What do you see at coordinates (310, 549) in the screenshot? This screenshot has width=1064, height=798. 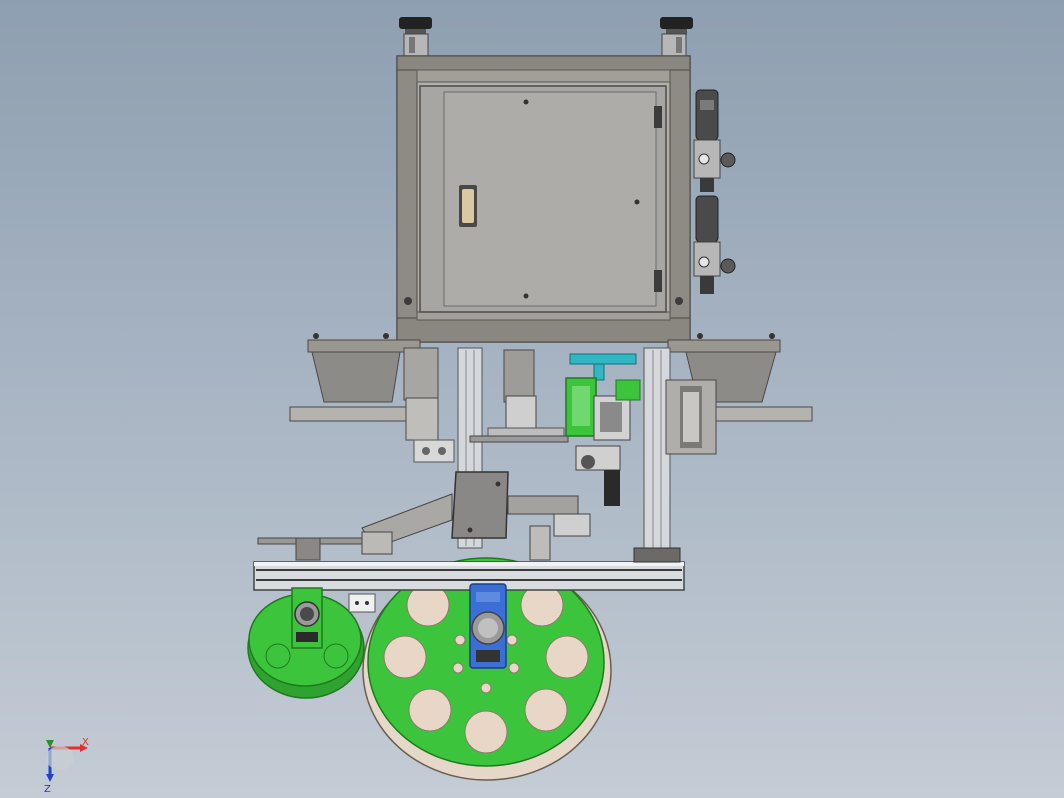 I see `left-rail-arm` at bounding box center [310, 549].